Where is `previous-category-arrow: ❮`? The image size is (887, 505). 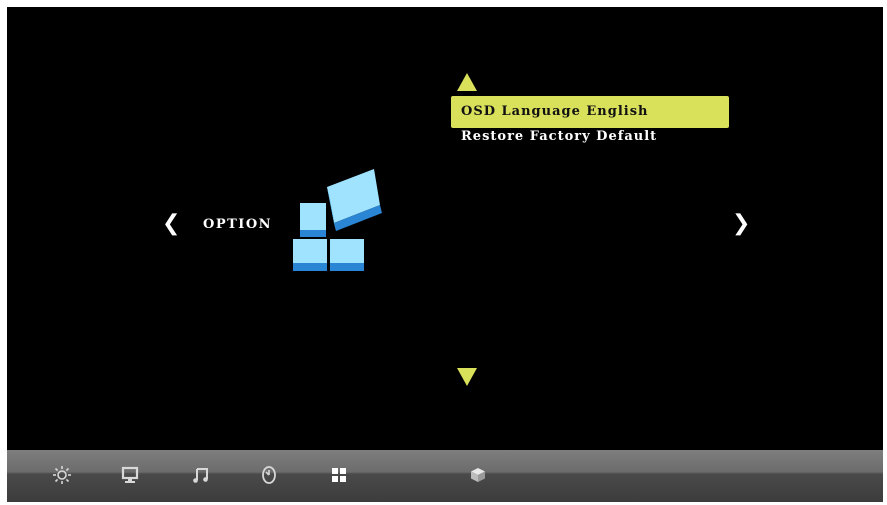 previous-category-arrow: ❮ is located at coordinates (171, 224).